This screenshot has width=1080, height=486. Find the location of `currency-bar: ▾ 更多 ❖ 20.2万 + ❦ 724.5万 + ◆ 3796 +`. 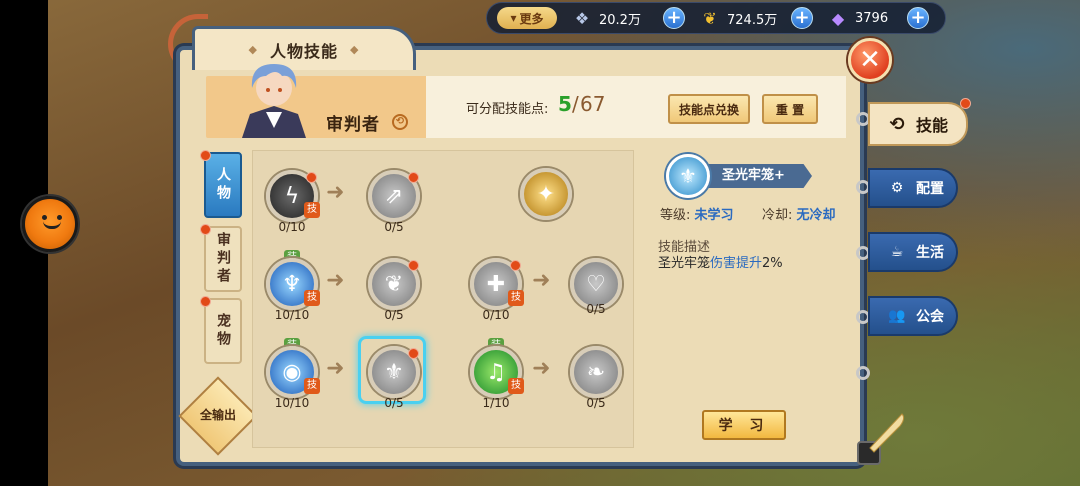

currency-bar: ▾ 更多 ❖ 20.2万 + ❦ 724.5万 + ◆ 3796 + is located at coordinates (716, 18).